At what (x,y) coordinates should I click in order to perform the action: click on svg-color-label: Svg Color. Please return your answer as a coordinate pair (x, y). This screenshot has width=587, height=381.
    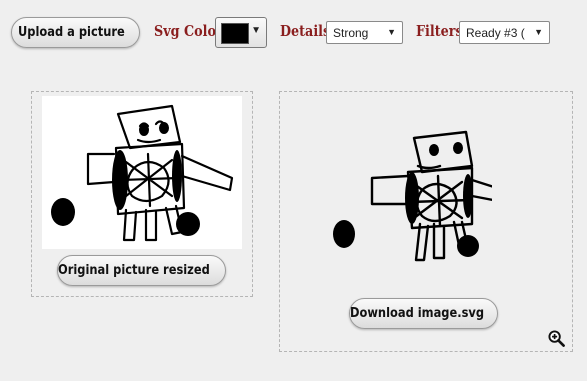
    Looking at the image, I should click on (188, 31).